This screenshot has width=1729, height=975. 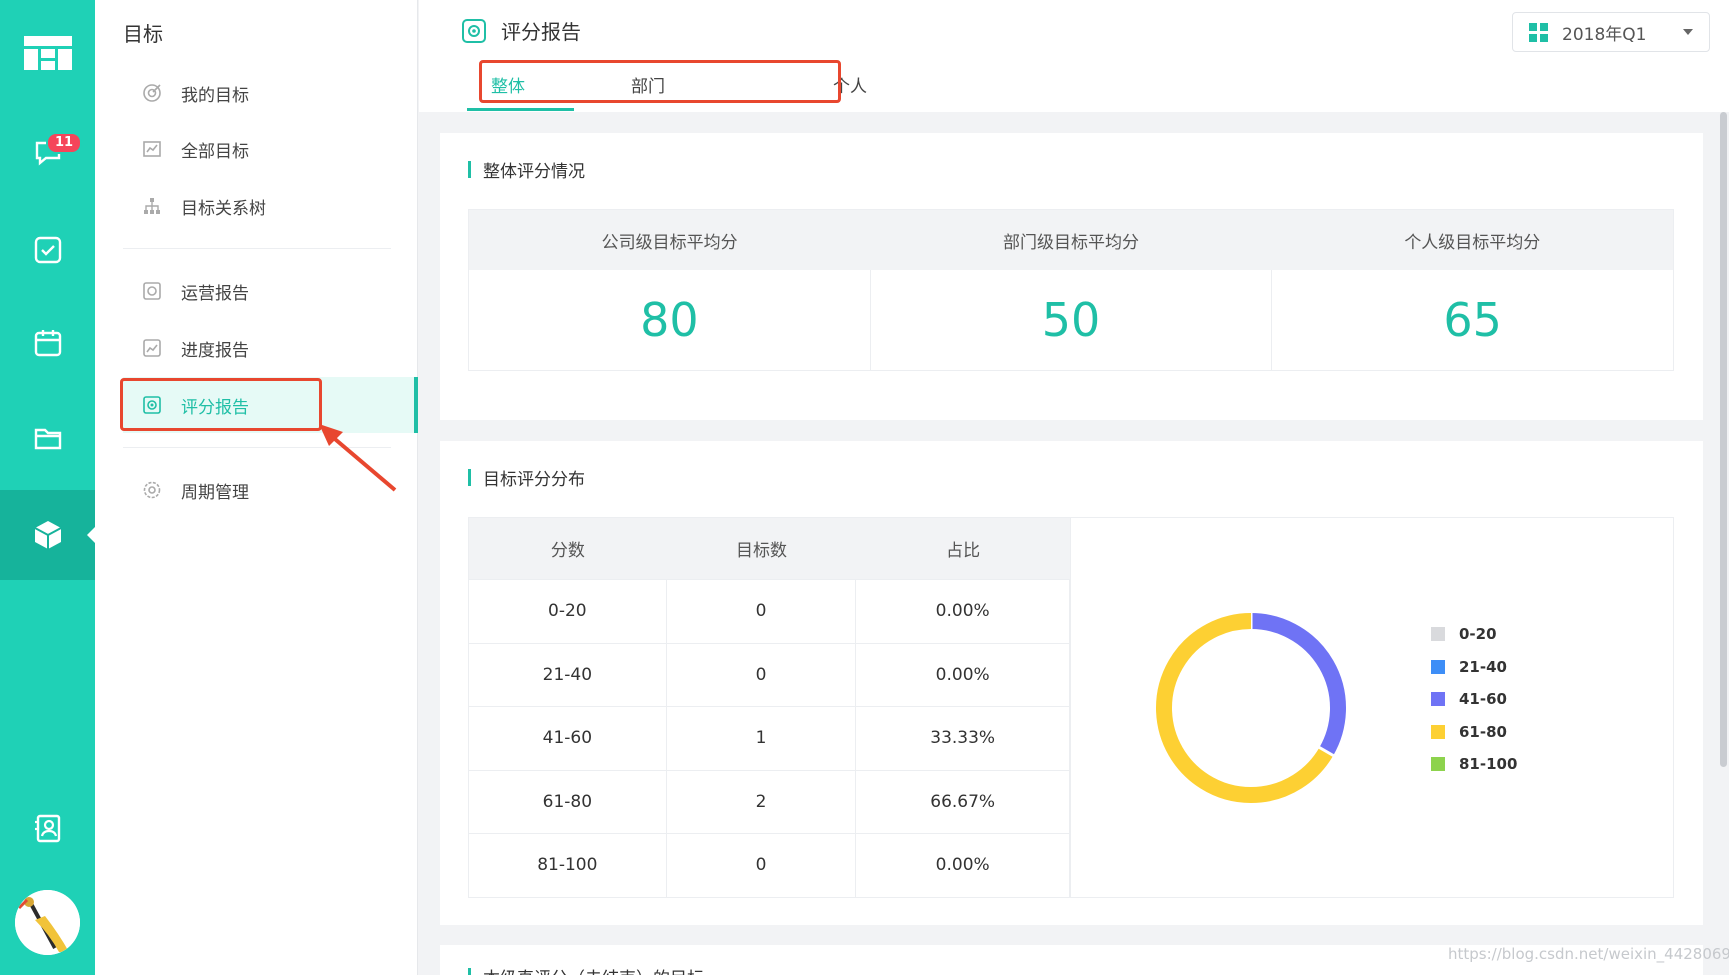 What do you see at coordinates (660, 81) in the screenshot?
I see `highlight-box-tabs` at bounding box center [660, 81].